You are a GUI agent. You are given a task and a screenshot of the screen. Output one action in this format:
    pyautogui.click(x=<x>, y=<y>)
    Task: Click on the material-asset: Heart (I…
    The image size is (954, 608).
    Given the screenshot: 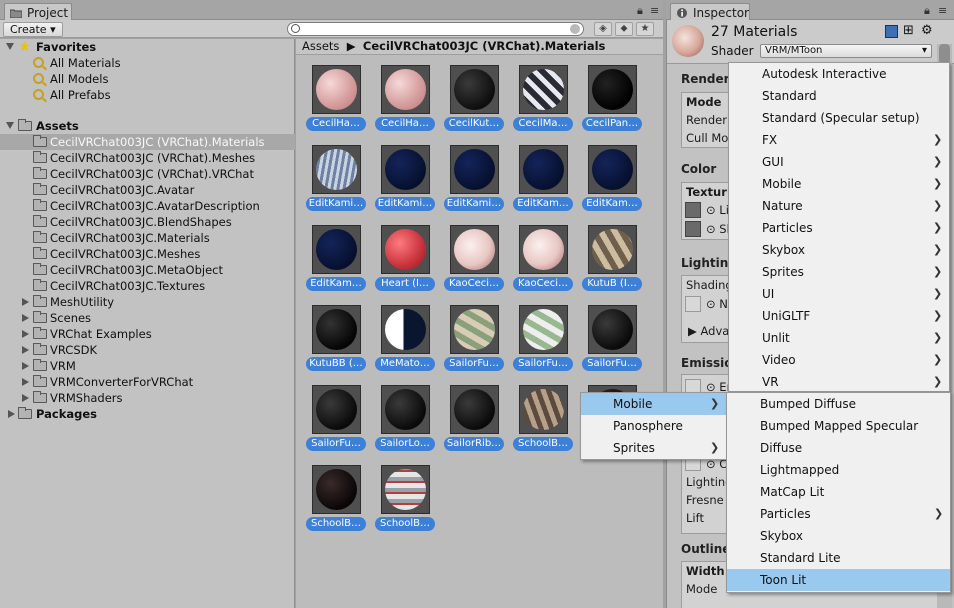 What is the action you would take?
    pyautogui.click(x=405, y=258)
    